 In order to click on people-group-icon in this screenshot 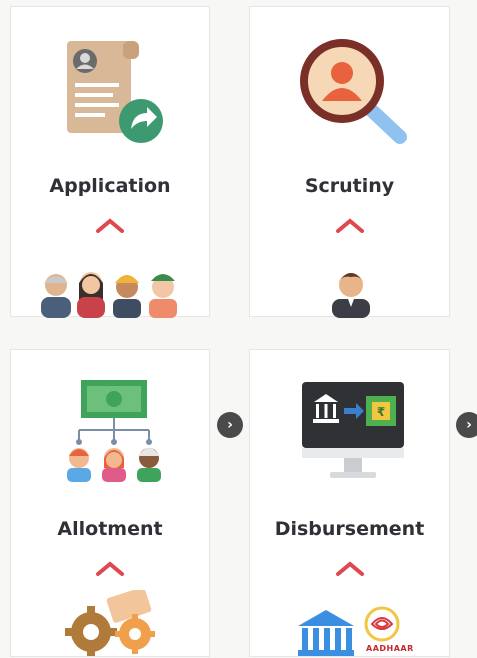, I will do `click(109, 295)`.